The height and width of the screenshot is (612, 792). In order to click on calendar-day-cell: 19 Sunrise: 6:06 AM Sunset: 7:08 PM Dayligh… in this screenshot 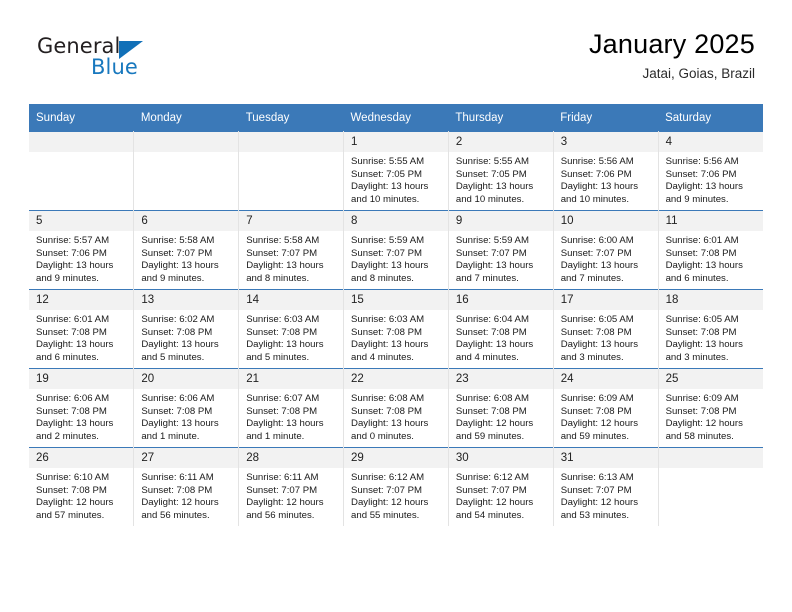, I will do `click(82, 408)`.